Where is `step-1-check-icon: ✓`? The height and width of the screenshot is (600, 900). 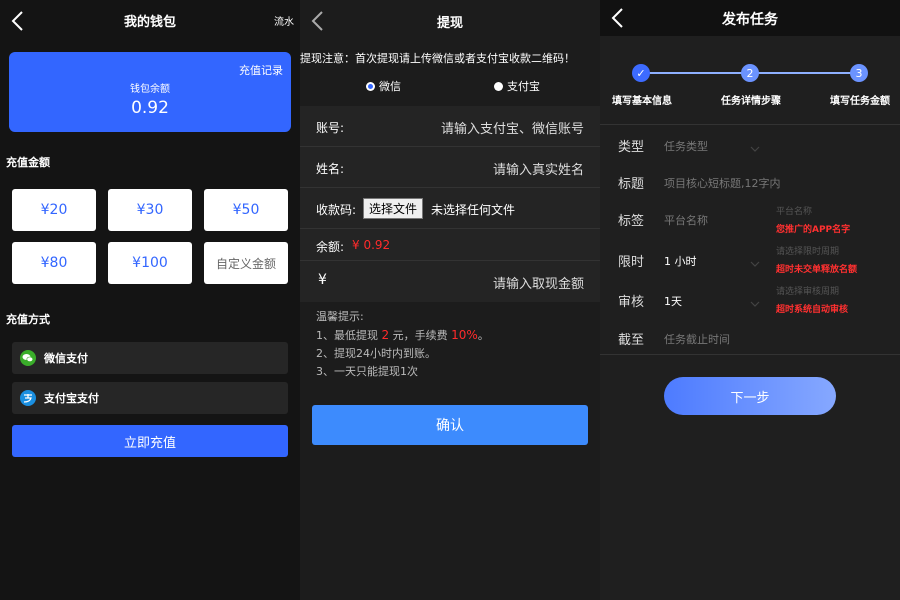
step-1-check-icon: ✓ is located at coordinates (641, 73).